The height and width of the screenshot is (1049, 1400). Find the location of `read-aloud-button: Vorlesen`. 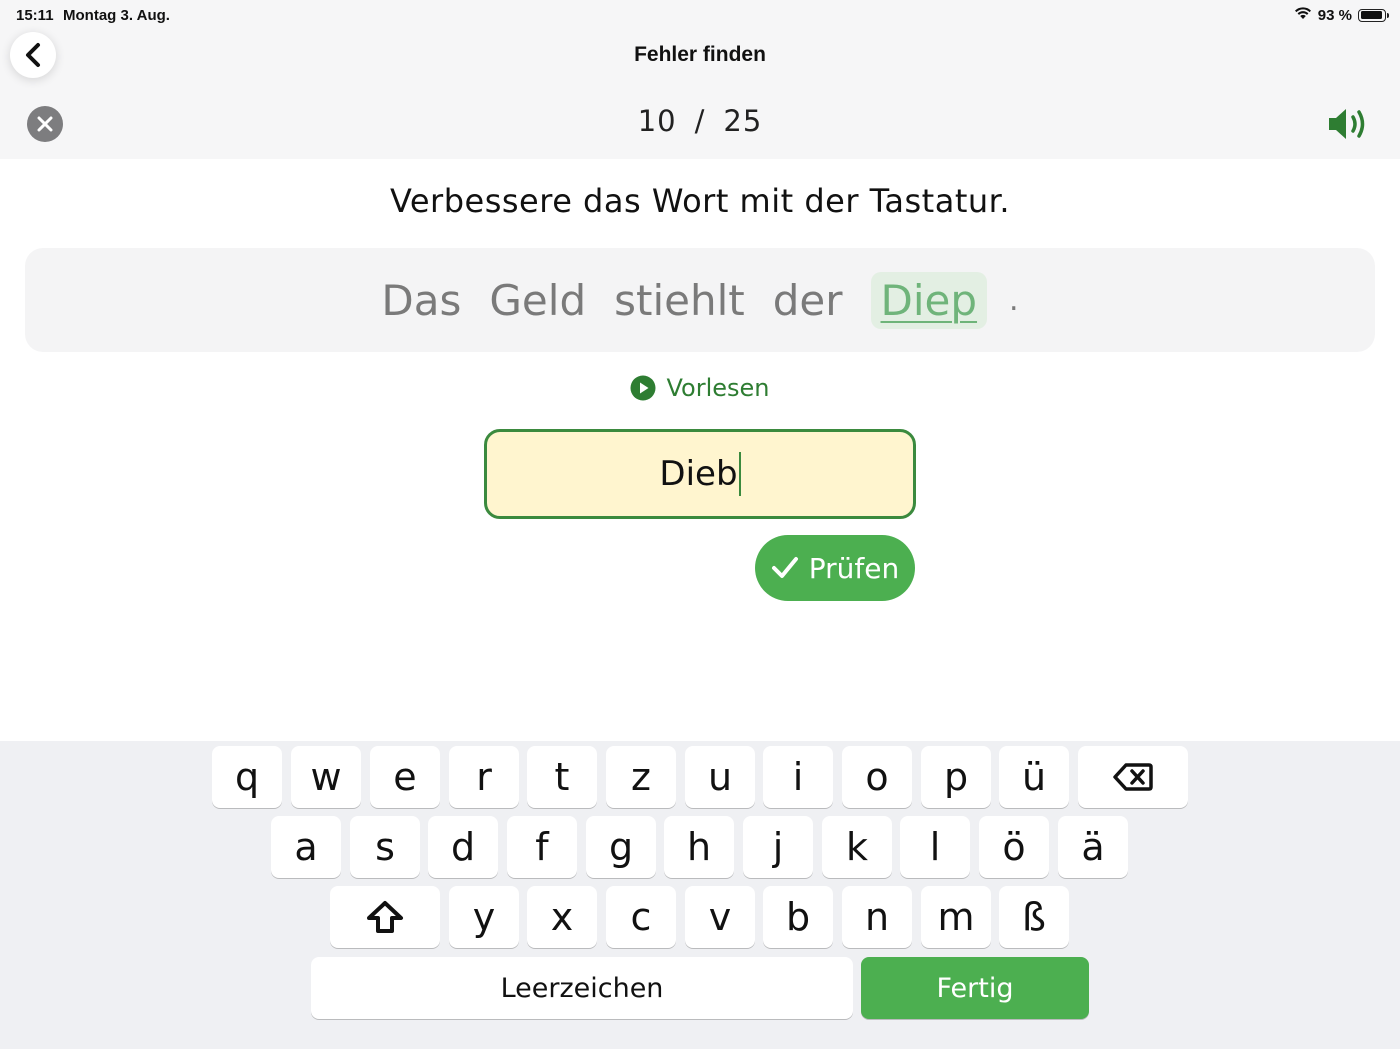

read-aloud-button: Vorlesen is located at coordinates (700, 388).